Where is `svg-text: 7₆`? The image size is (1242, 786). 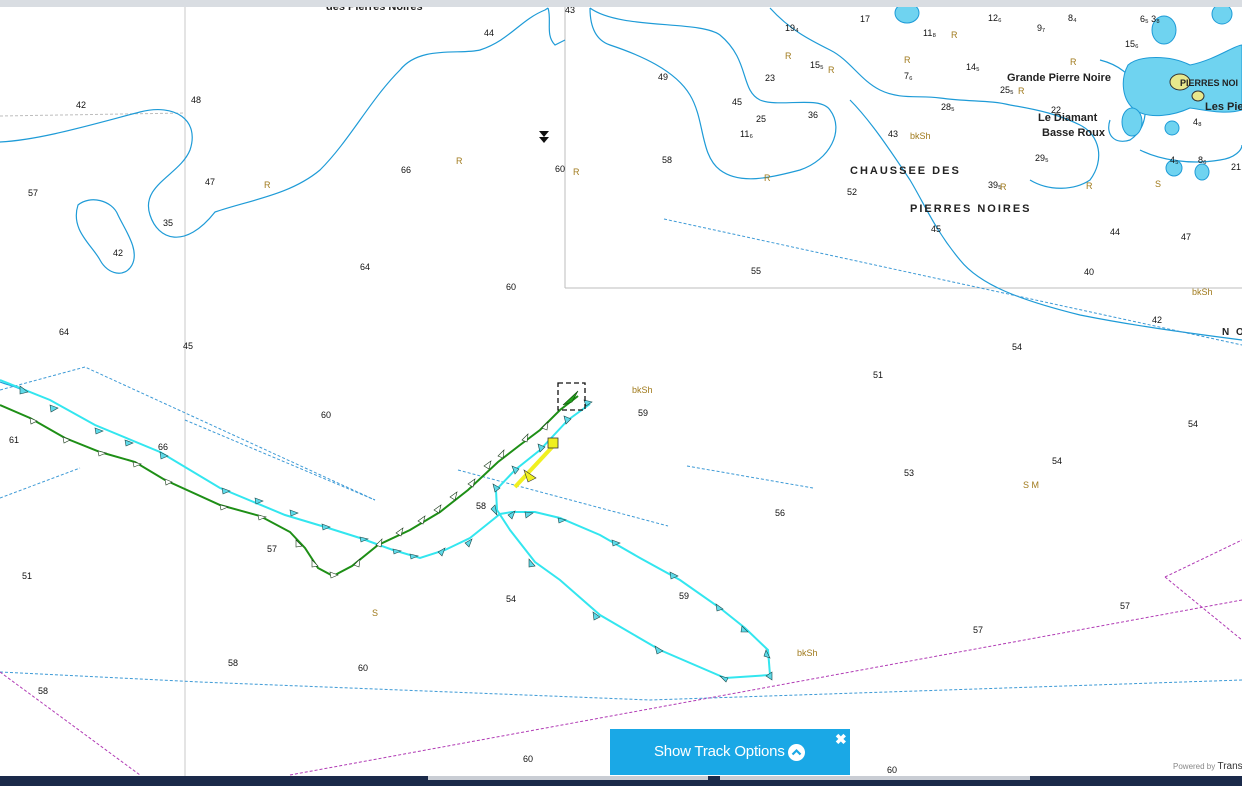
svg-text: 7₆ is located at coordinates (908, 76).